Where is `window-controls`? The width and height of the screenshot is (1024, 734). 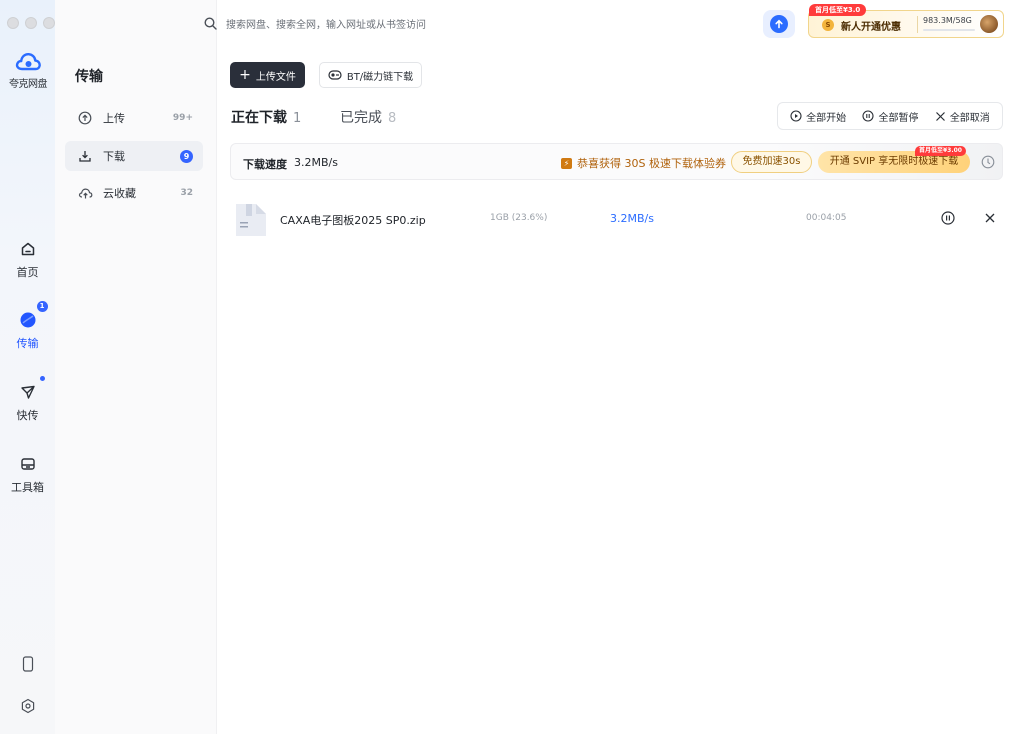
window-controls is located at coordinates (31, 23).